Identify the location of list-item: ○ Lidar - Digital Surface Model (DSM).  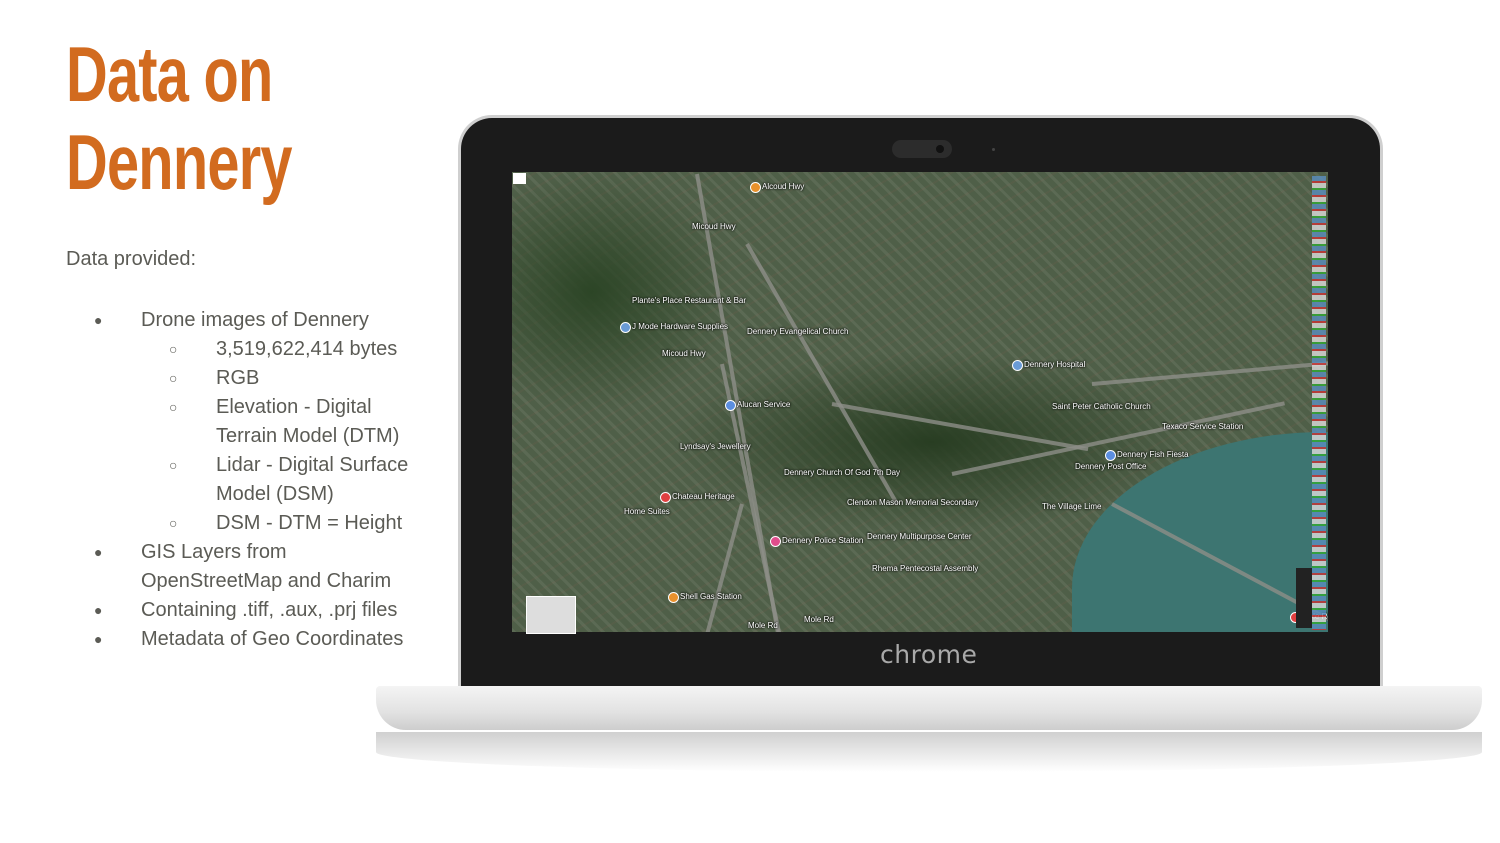
(213, 480).